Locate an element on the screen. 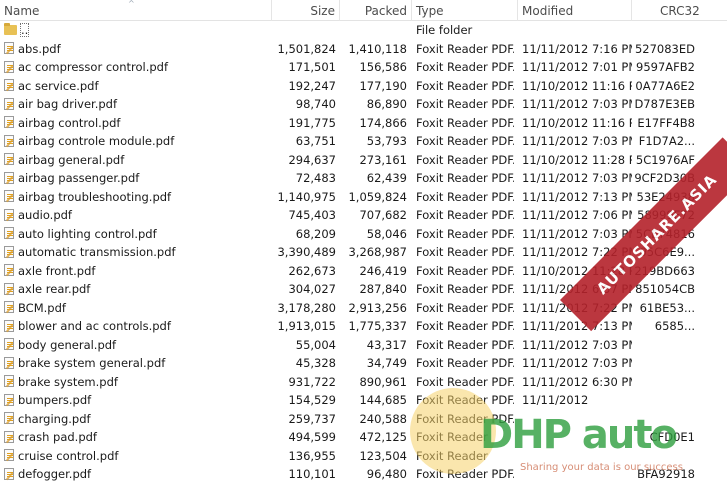  file-row: .. File folder is located at coordinates (363, 30).